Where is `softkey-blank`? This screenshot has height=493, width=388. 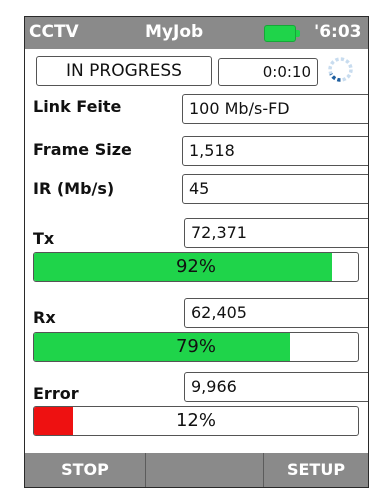 softkey-blank is located at coordinates (205, 470).